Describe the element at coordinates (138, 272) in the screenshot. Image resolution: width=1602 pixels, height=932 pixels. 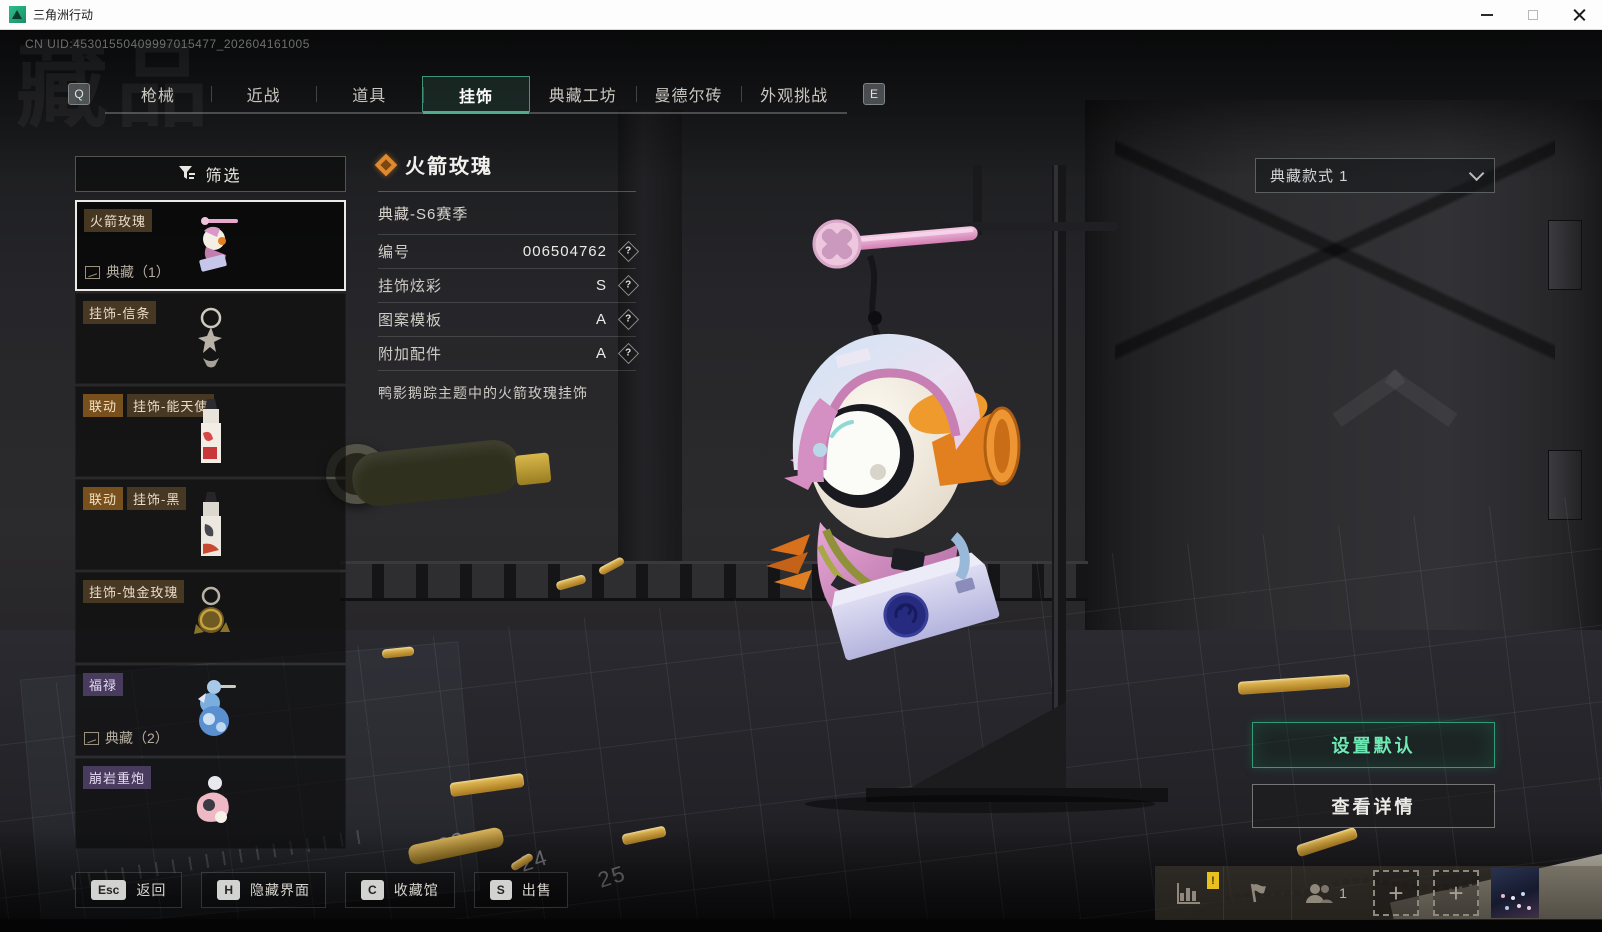
I see `collection-count: 典藏（1）` at that location.